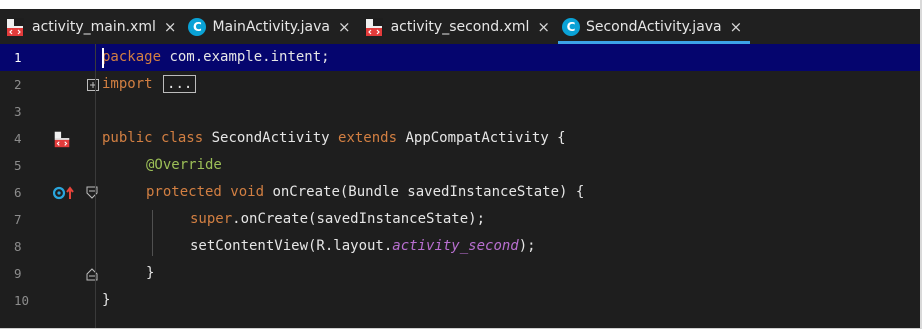  I want to click on statement: setContentView(R.layout., so click(291, 246).